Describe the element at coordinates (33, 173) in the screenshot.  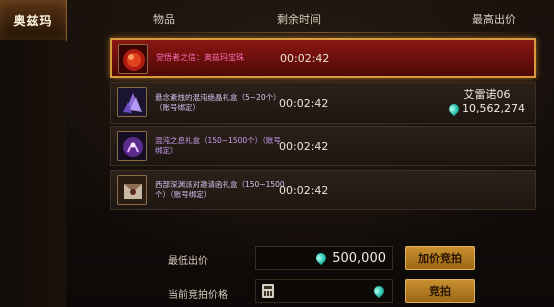
I see `left-rail` at that location.